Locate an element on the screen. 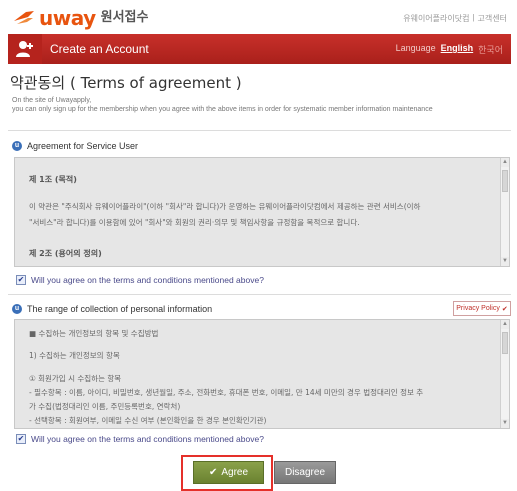 Image resolution: width=517 pixels, height=491 pixels. page-heading: Create an Account is located at coordinates (99, 49).